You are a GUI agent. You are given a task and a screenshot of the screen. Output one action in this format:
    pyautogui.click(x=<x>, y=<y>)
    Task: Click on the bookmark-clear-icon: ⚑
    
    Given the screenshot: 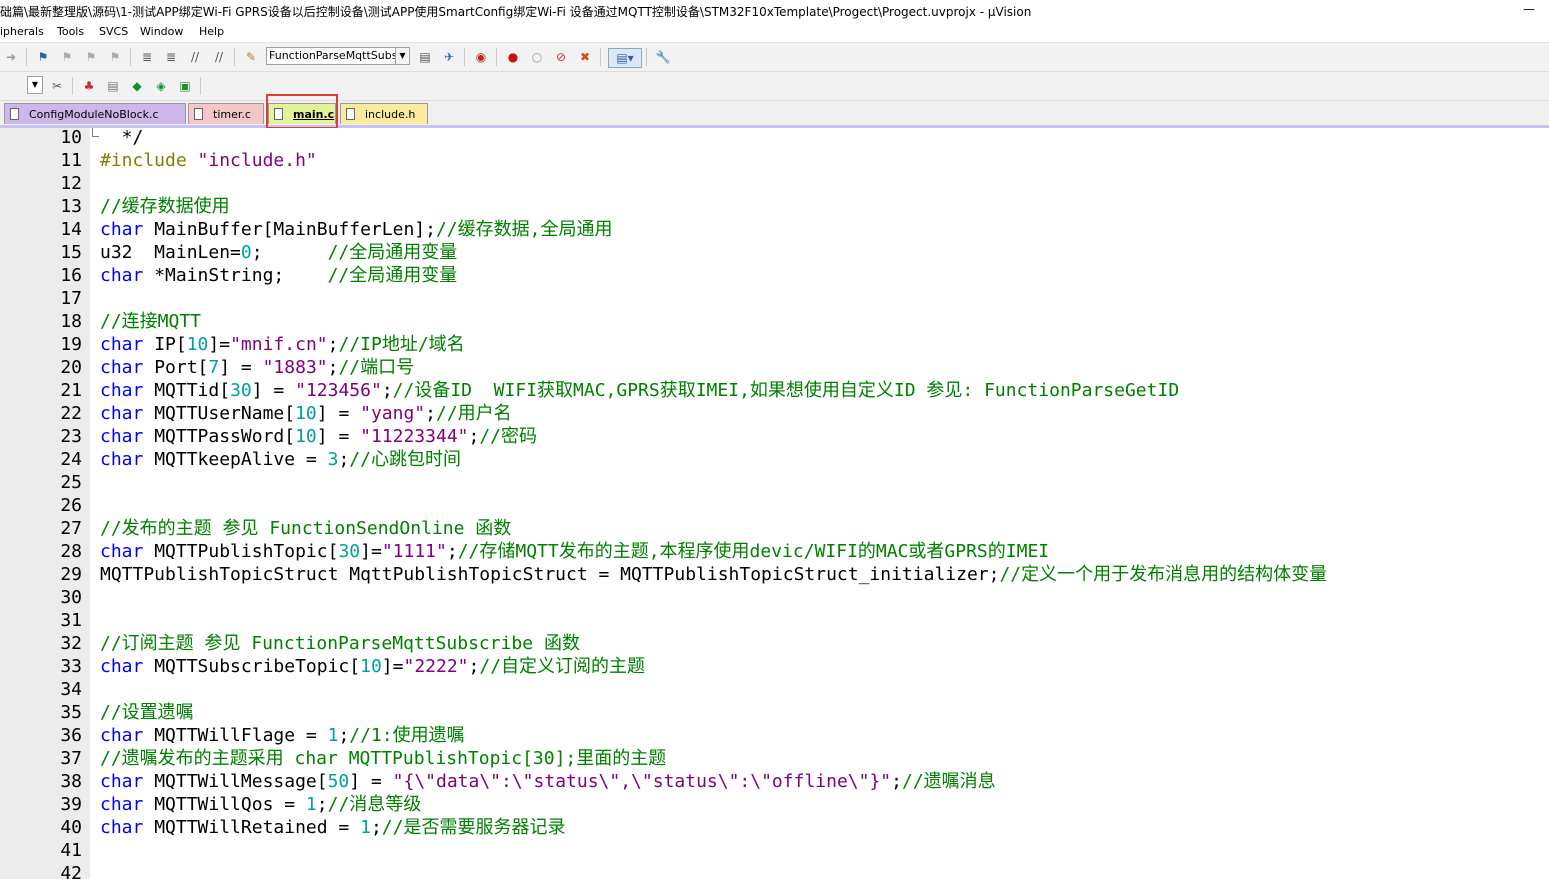 What is the action you would take?
    pyautogui.click(x=115, y=57)
    